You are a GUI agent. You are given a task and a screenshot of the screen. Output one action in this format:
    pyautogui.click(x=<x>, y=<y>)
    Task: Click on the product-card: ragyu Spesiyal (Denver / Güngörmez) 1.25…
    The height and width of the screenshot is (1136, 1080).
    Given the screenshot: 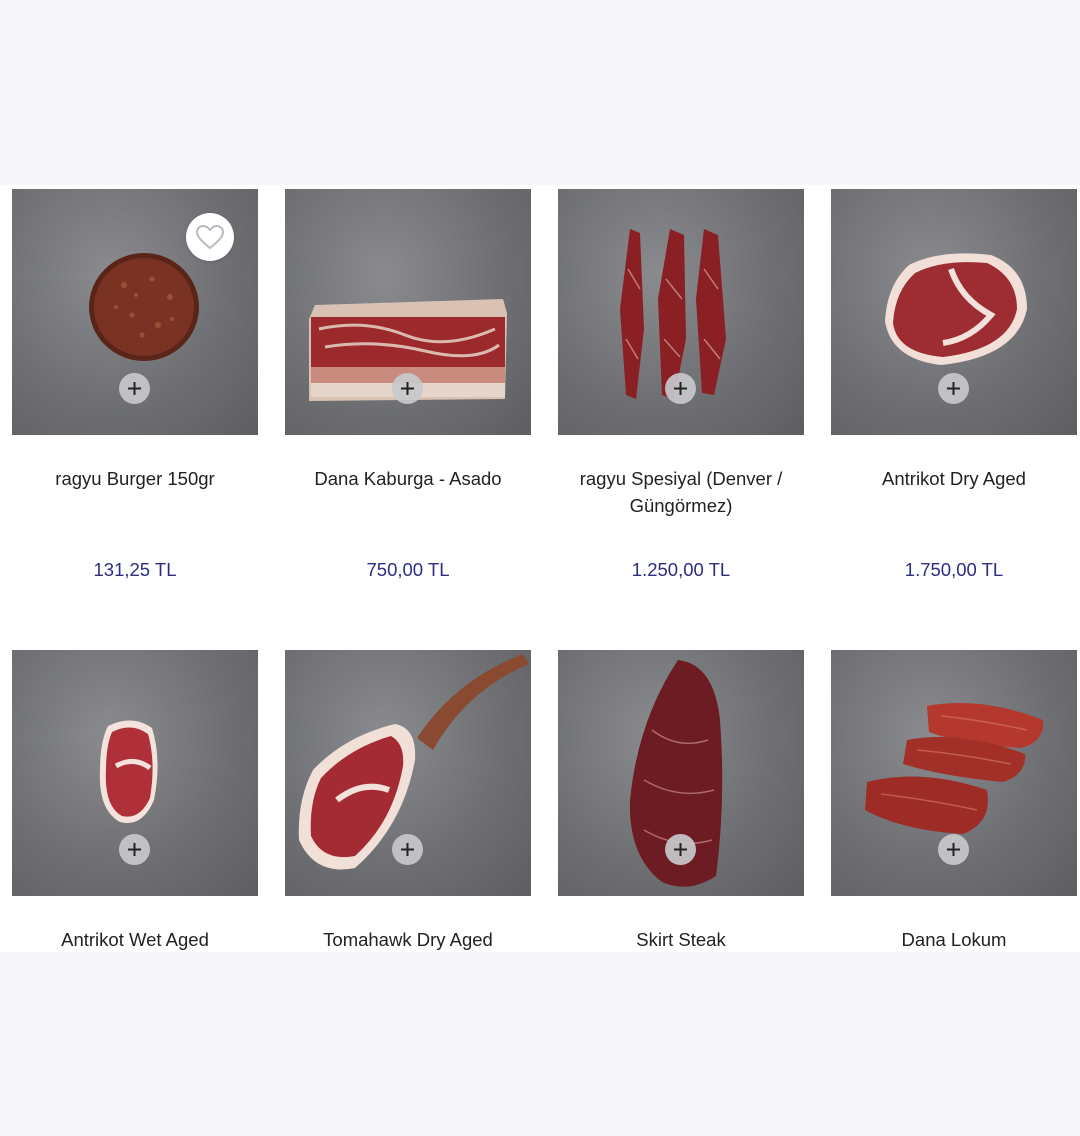 What is the action you would take?
    pyautogui.click(x=681, y=384)
    